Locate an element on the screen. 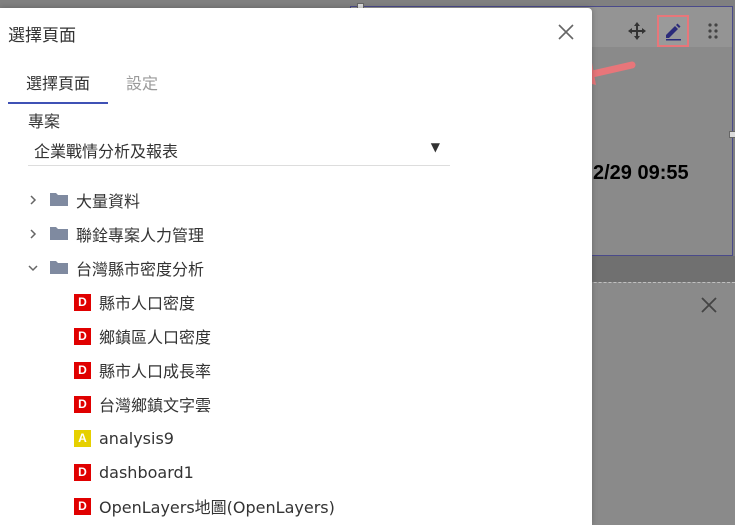  chevron-down-icon is located at coordinates (33, 268).